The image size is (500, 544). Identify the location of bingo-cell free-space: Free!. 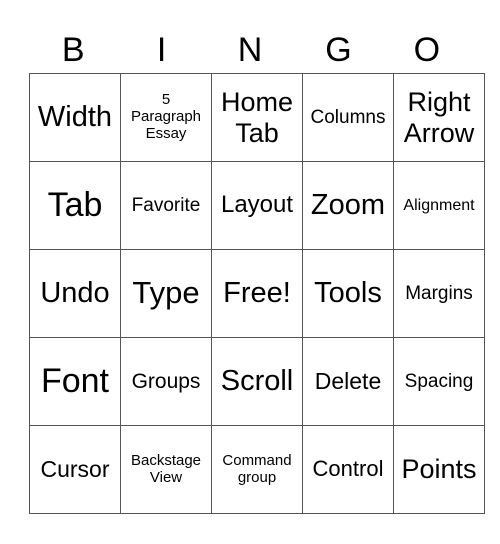
(257, 293).